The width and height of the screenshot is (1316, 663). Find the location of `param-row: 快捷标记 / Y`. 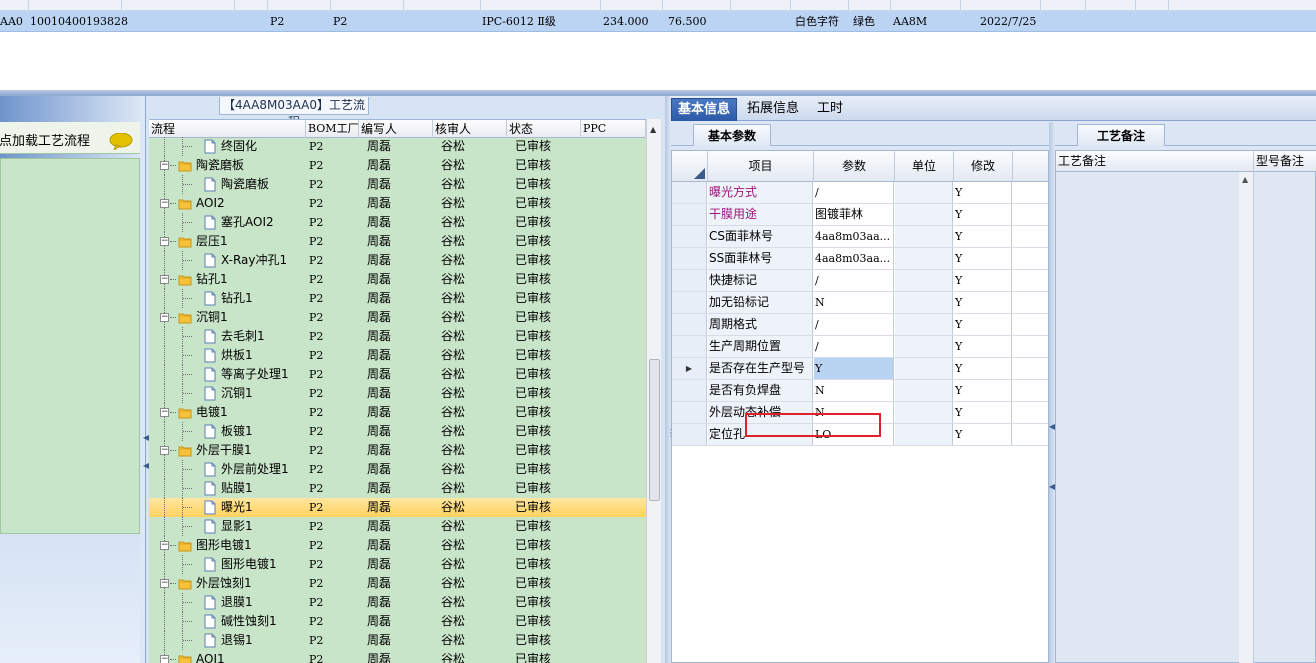

param-row: 快捷标记 / Y is located at coordinates (860, 281).